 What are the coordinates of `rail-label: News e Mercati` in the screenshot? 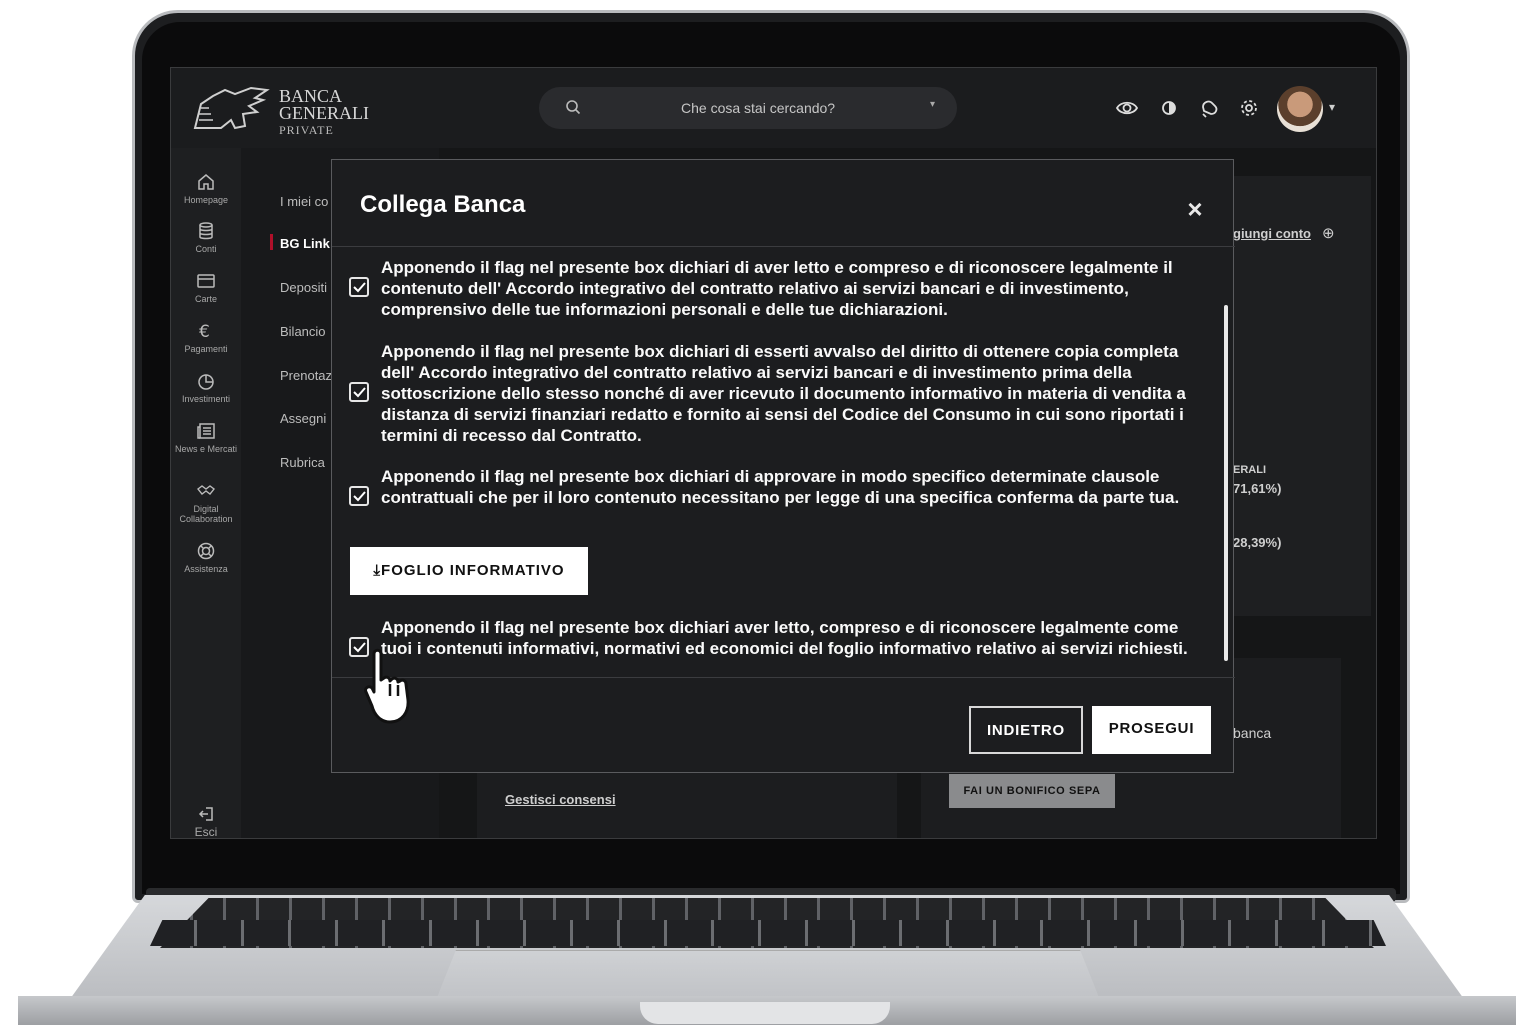 It's located at (205, 449).